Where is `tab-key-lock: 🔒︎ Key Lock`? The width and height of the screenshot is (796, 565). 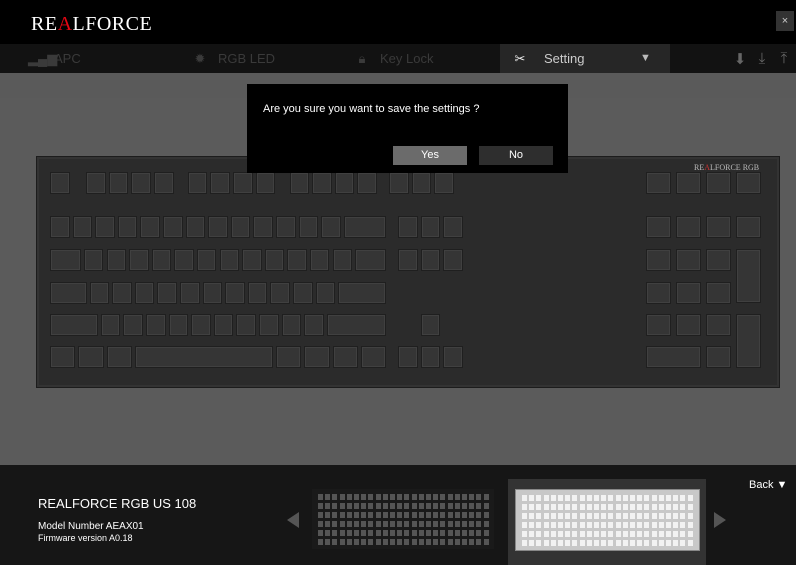
tab-key-lock: 🔒︎ Key Lock is located at coordinates (394, 58).